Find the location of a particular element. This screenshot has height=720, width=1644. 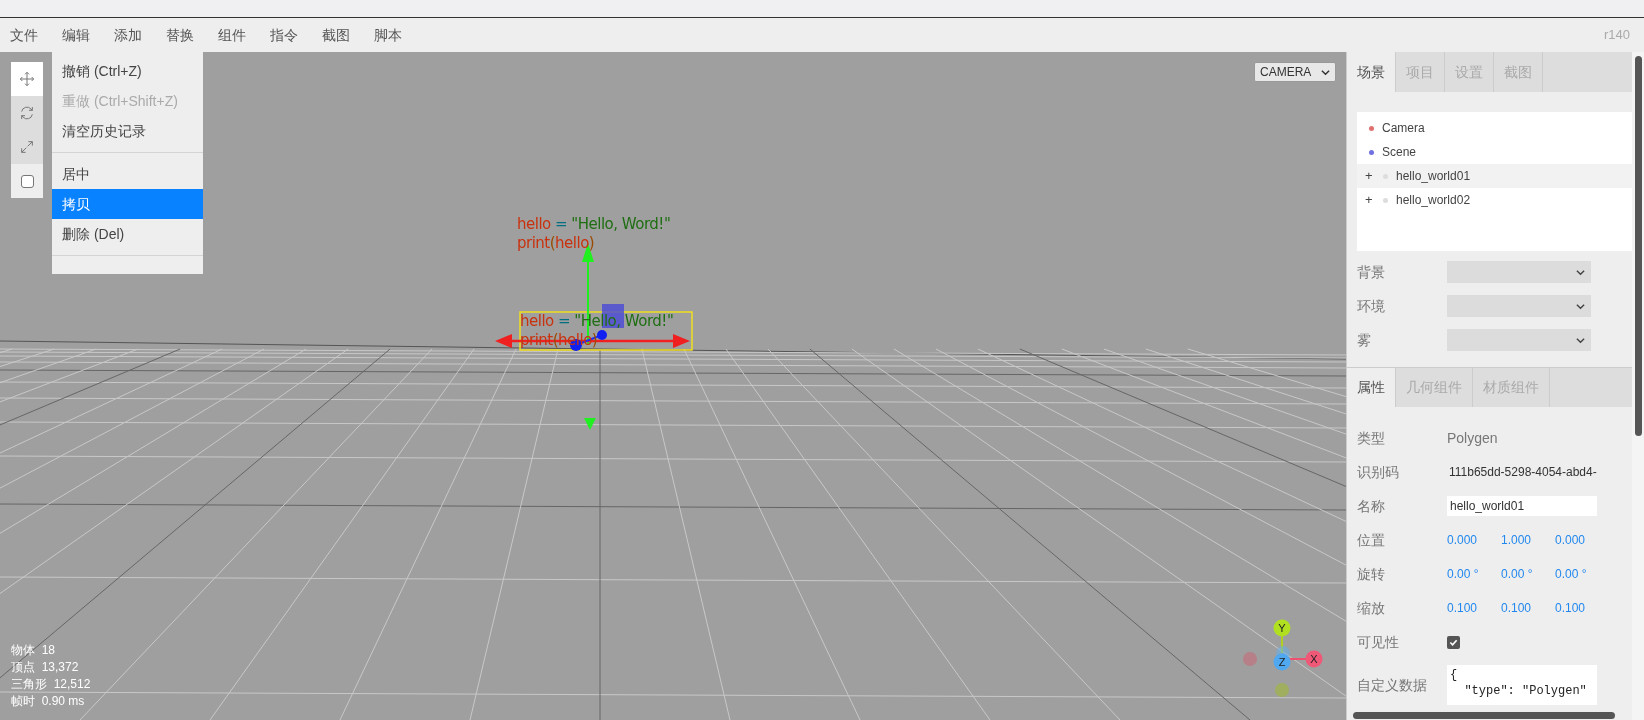

stat-text: 三角形 12,512 is located at coordinates (51, 684).